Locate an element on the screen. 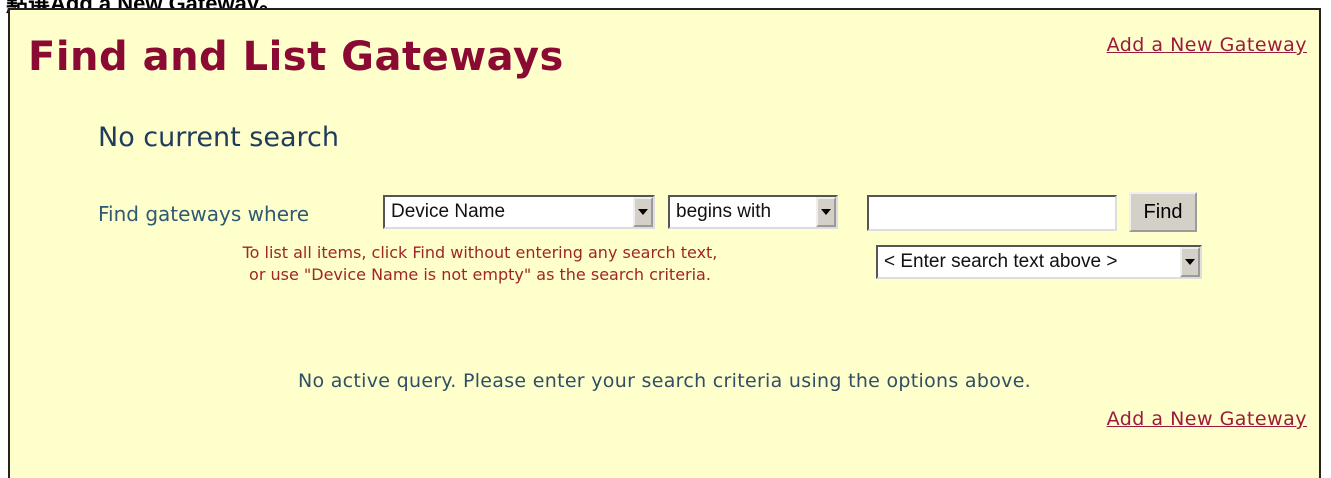  search-text-input is located at coordinates (992, 213).